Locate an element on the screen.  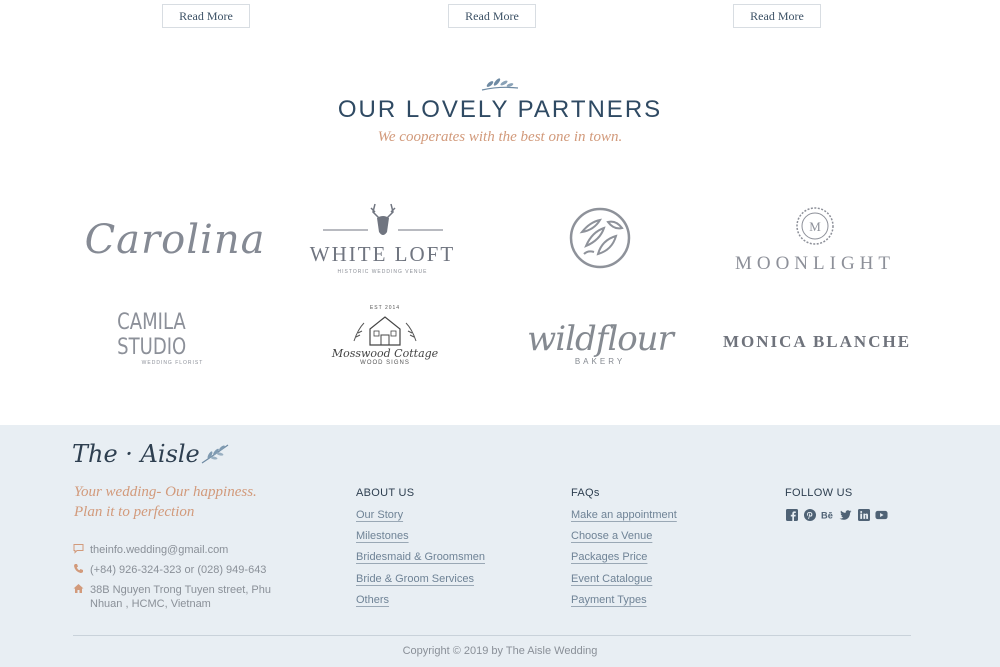
deer-head-icon is located at coordinates (382, 219).